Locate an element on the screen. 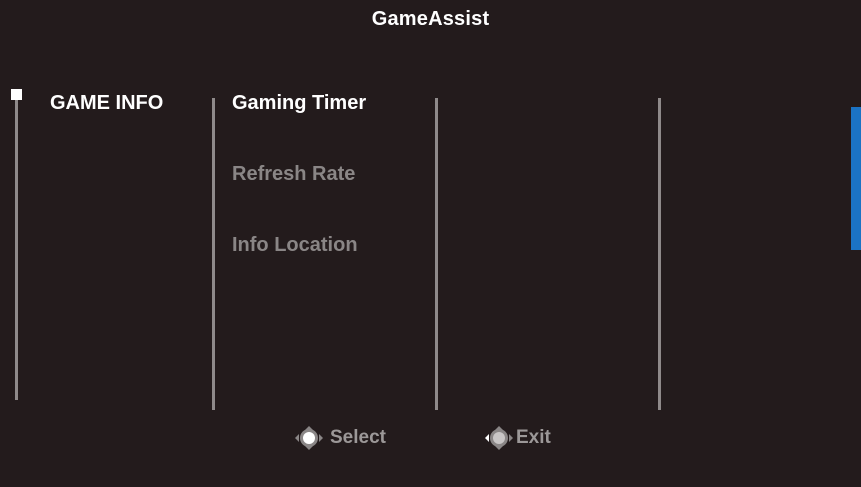  joystick-left-icon is located at coordinates (499, 438).